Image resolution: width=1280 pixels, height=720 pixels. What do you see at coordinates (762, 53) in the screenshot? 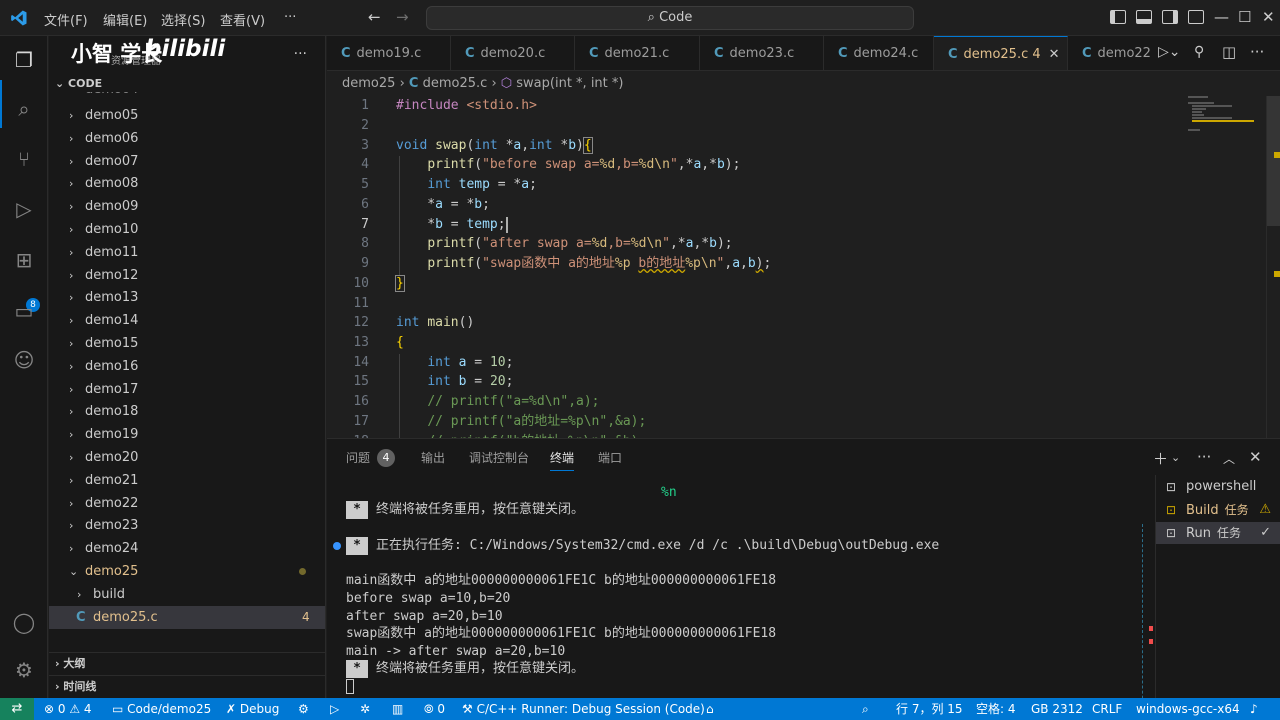
I see `tab-demo23: Cdemo23.c` at bounding box center [762, 53].